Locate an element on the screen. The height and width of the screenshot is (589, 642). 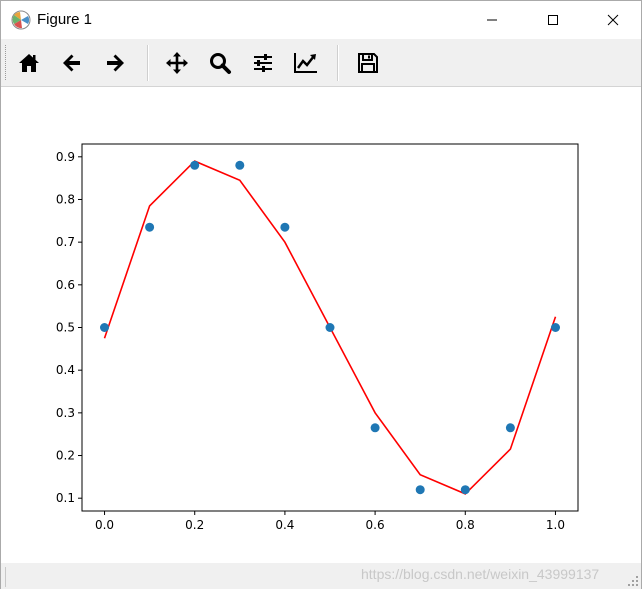
status-grip is located at coordinates (6, 577).